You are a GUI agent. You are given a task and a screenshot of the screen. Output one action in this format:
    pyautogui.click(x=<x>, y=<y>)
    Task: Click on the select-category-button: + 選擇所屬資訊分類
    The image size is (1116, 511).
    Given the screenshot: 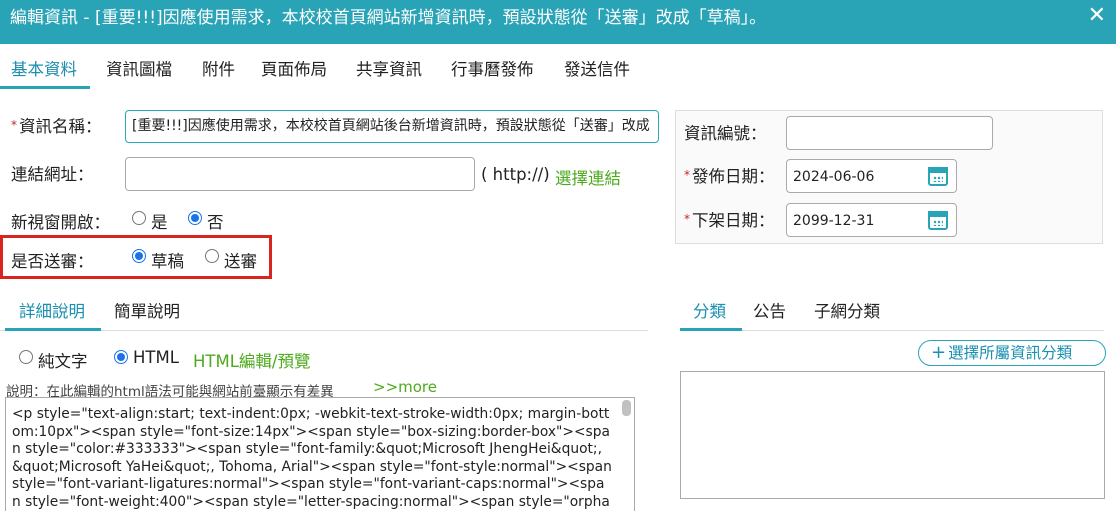 What is the action you would take?
    pyautogui.click(x=1012, y=353)
    